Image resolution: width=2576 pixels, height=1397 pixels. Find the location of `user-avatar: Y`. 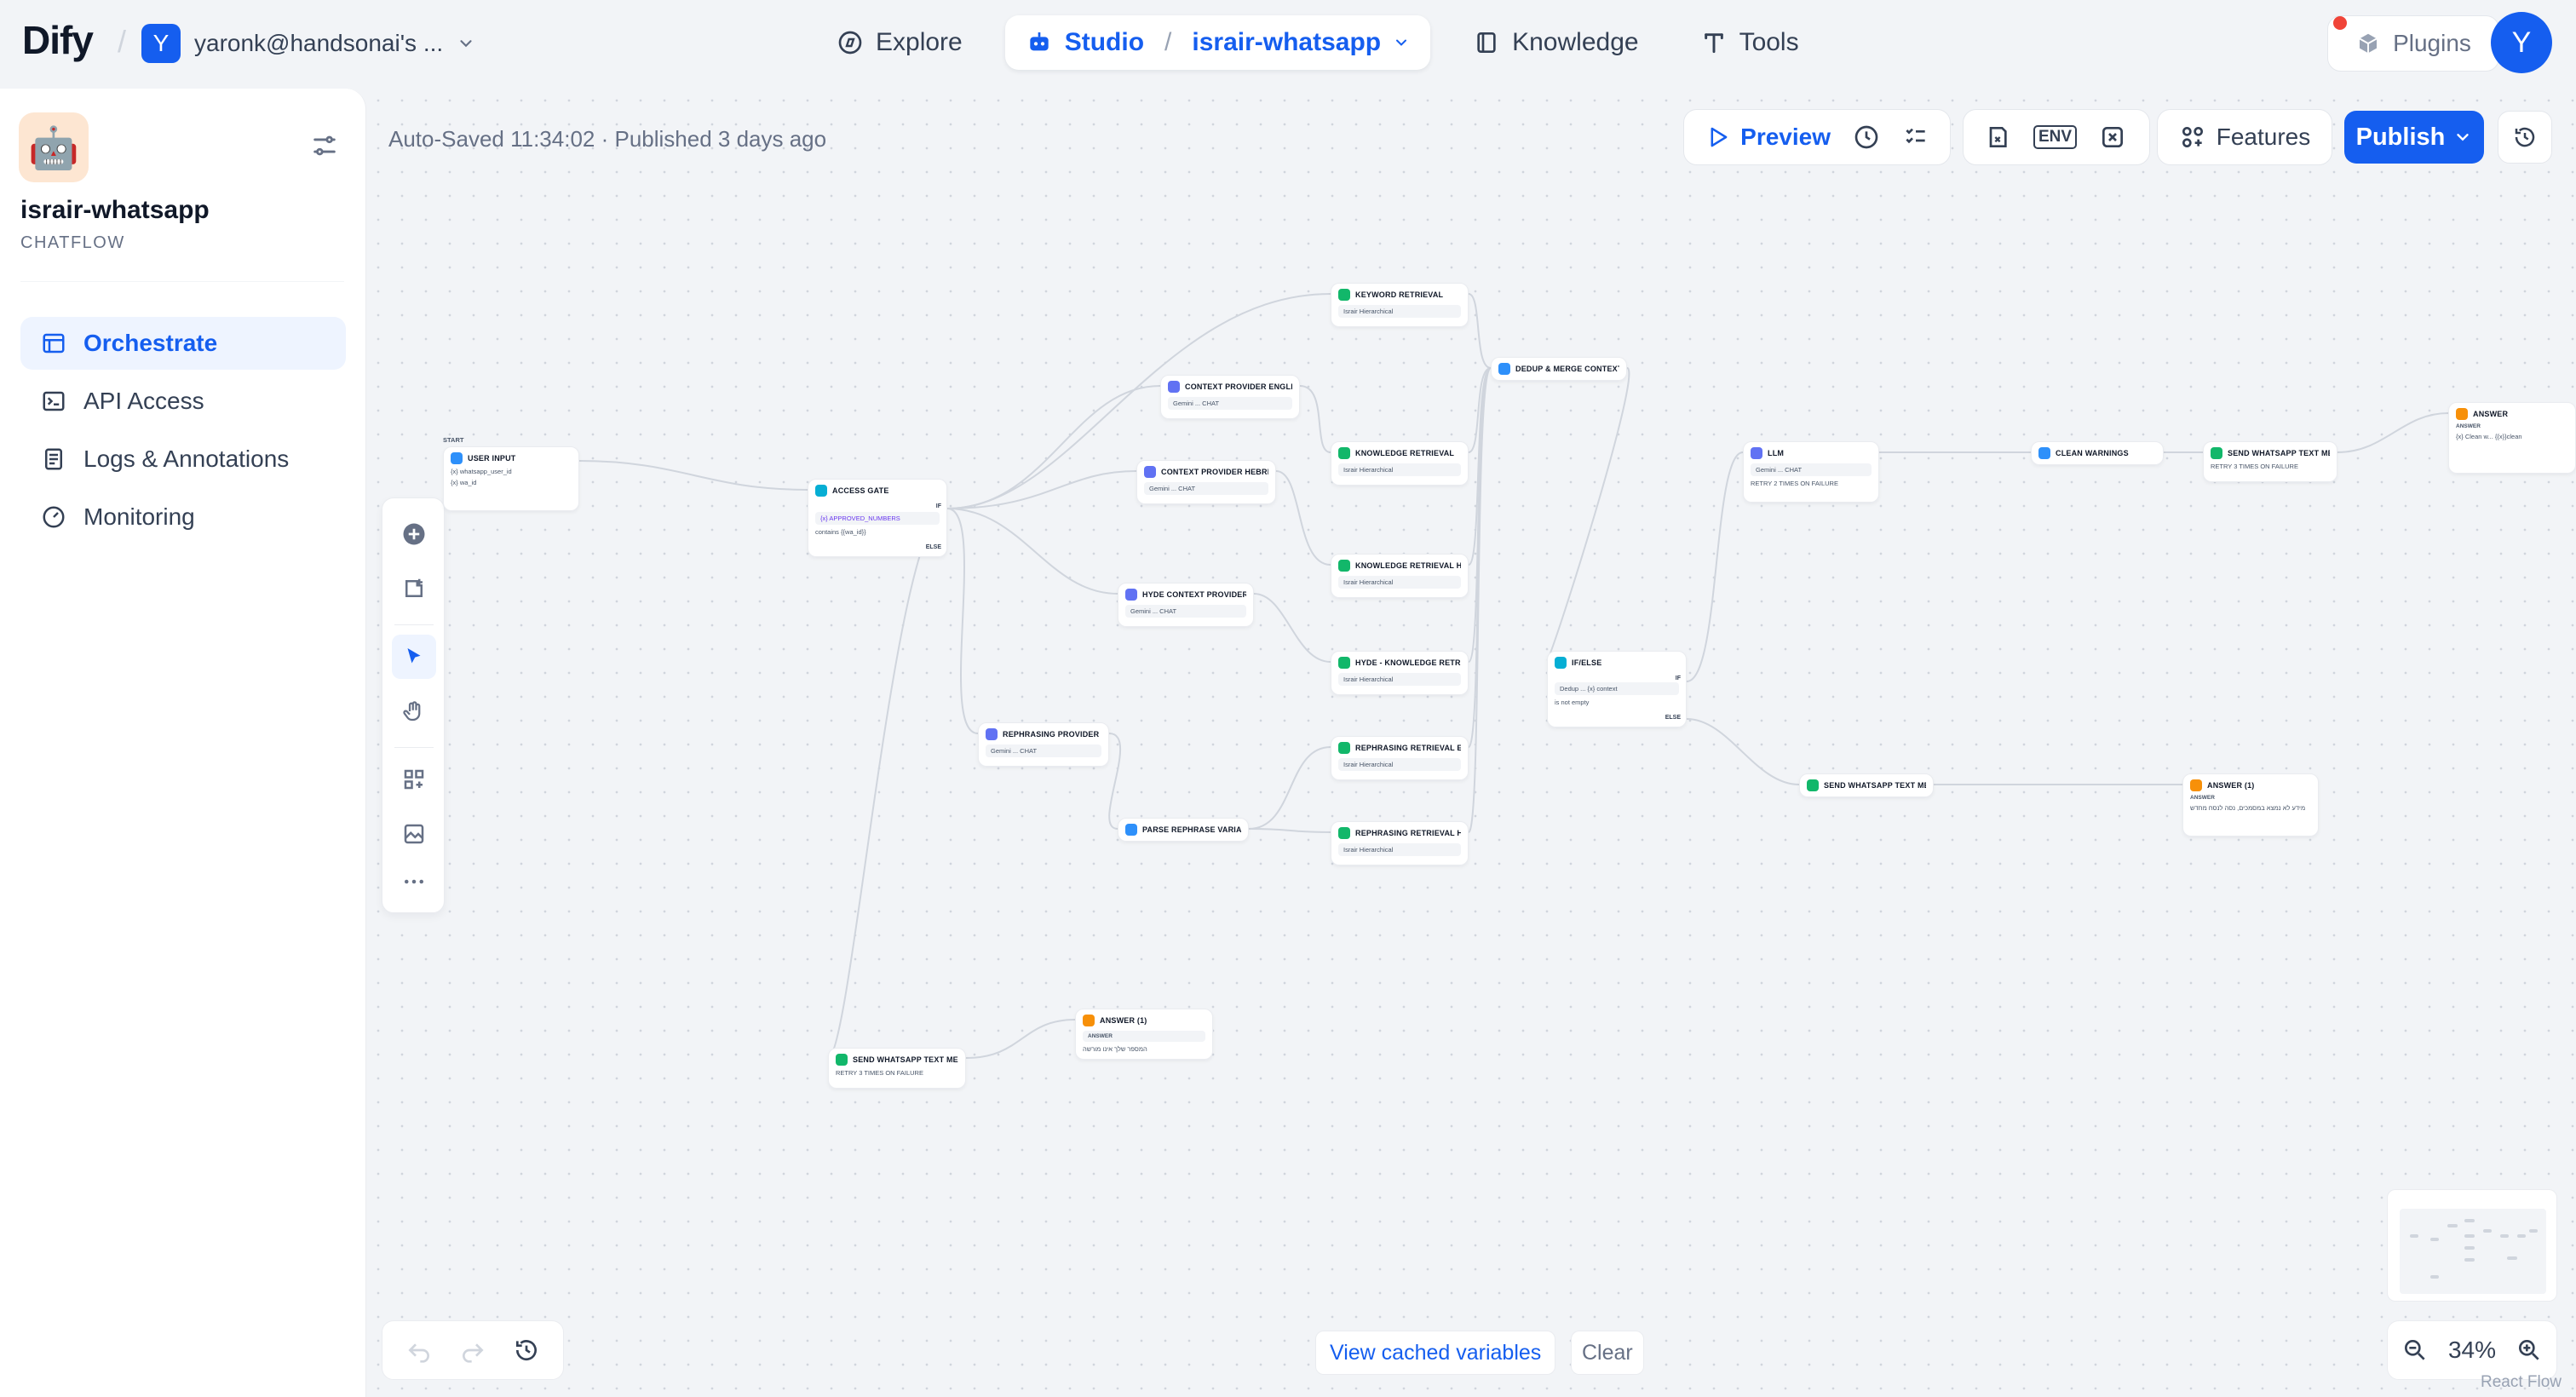

user-avatar: Y is located at coordinates (2521, 42).